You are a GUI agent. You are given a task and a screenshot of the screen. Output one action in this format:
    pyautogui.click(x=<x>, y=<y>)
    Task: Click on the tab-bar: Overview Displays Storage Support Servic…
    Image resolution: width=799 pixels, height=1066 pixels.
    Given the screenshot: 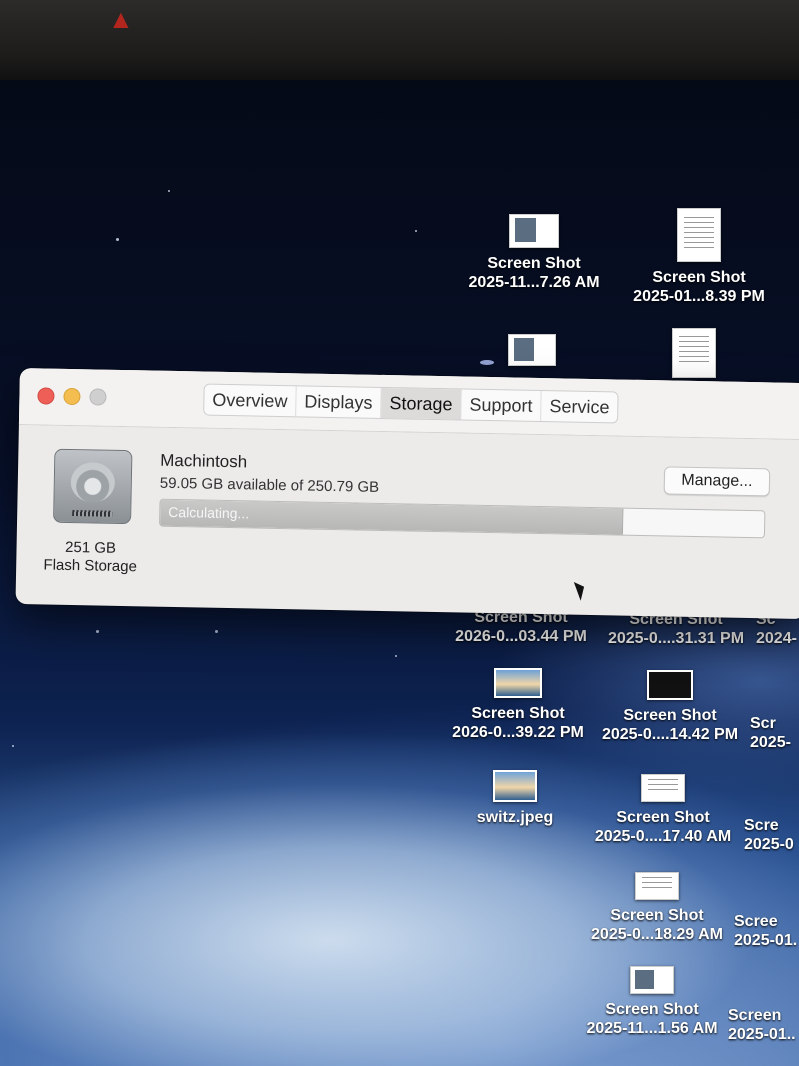 What is the action you would take?
    pyautogui.click(x=411, y=403)
    